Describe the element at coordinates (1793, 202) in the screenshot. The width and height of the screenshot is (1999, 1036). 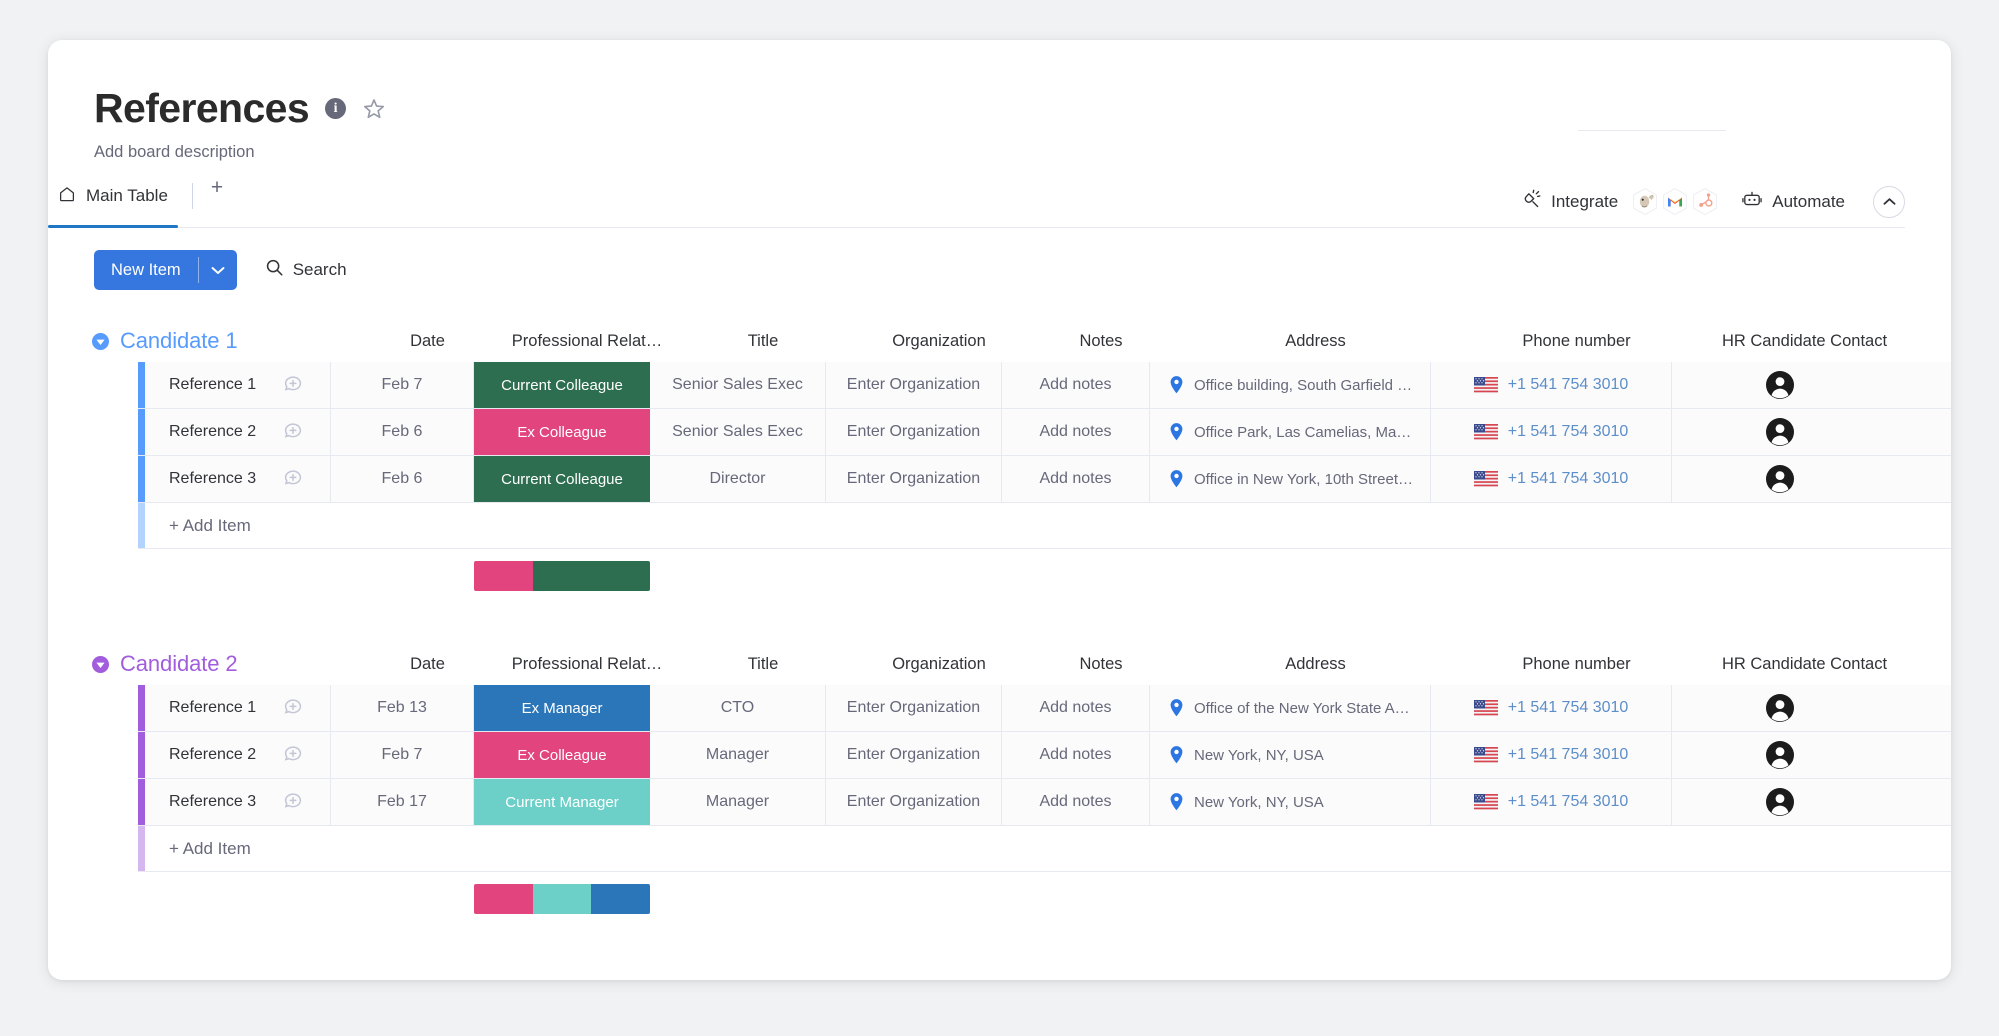
I see `automate-button: Automate` at that location.